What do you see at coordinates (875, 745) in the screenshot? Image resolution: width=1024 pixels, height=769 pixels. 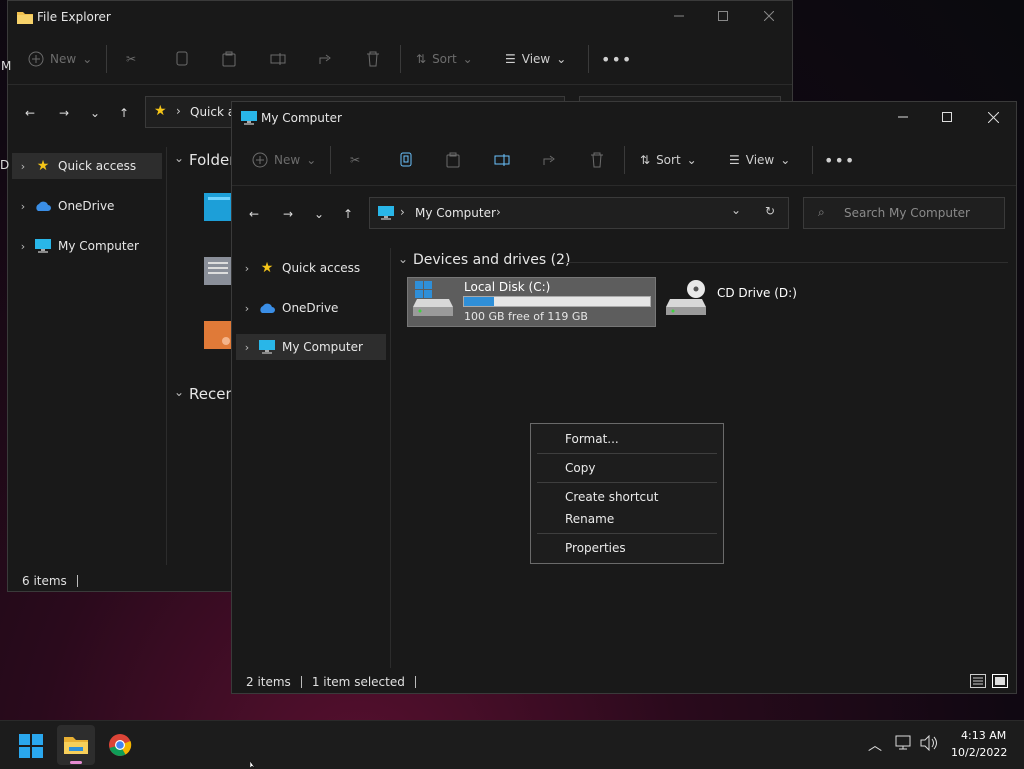 I see `show-hidden-icons-button: ︿` at bounding box center [875, 745].